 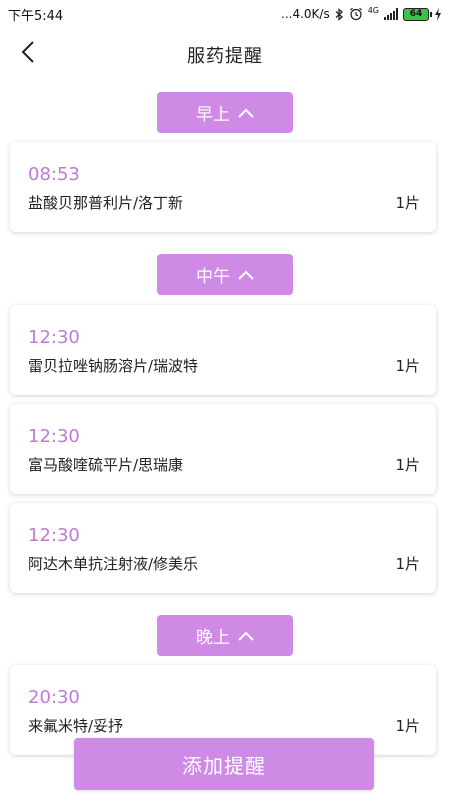 What do you see at coordinates (213, 638) in the screenshot?
I see `section-label: 晚上` at bounding box center [213, 638].